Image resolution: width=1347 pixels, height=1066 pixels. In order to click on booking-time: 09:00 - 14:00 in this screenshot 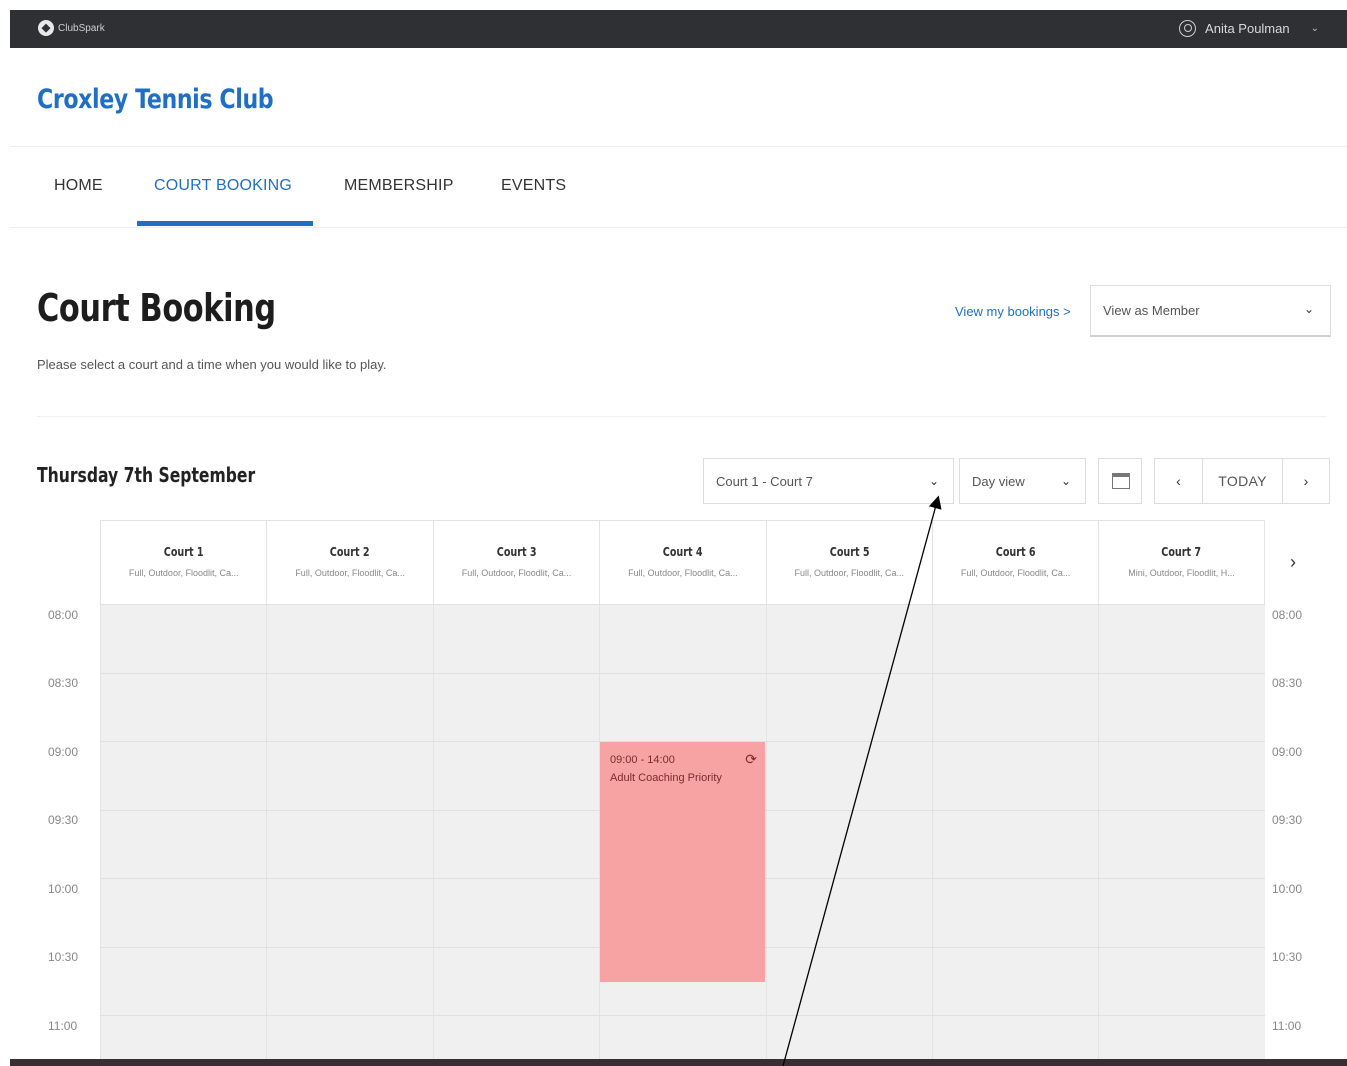, I will do `click(642, 760)`.